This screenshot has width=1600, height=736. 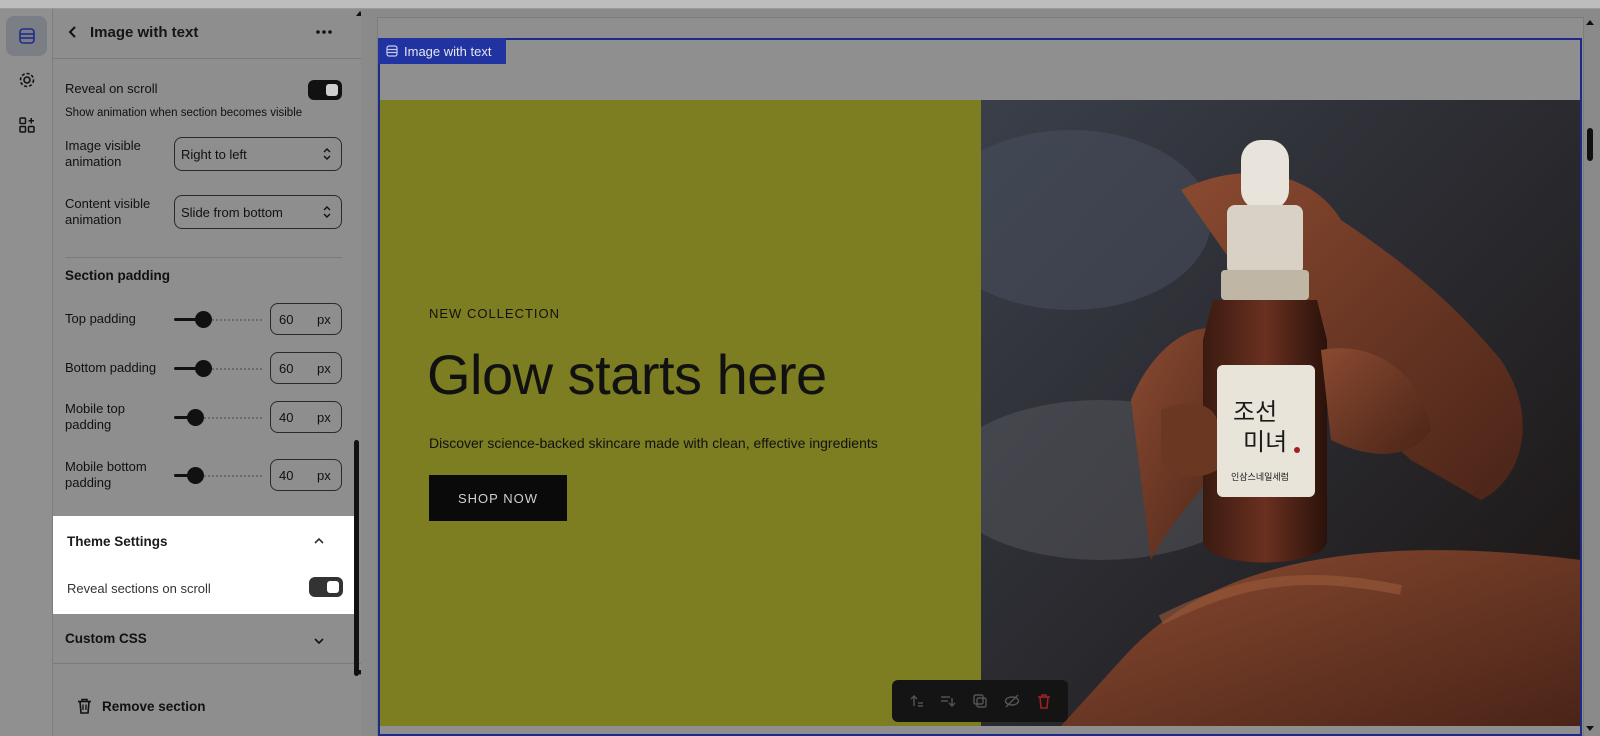 I want to click on mobile-bottom-padding-line2: padding, so click(x=88, y=482).